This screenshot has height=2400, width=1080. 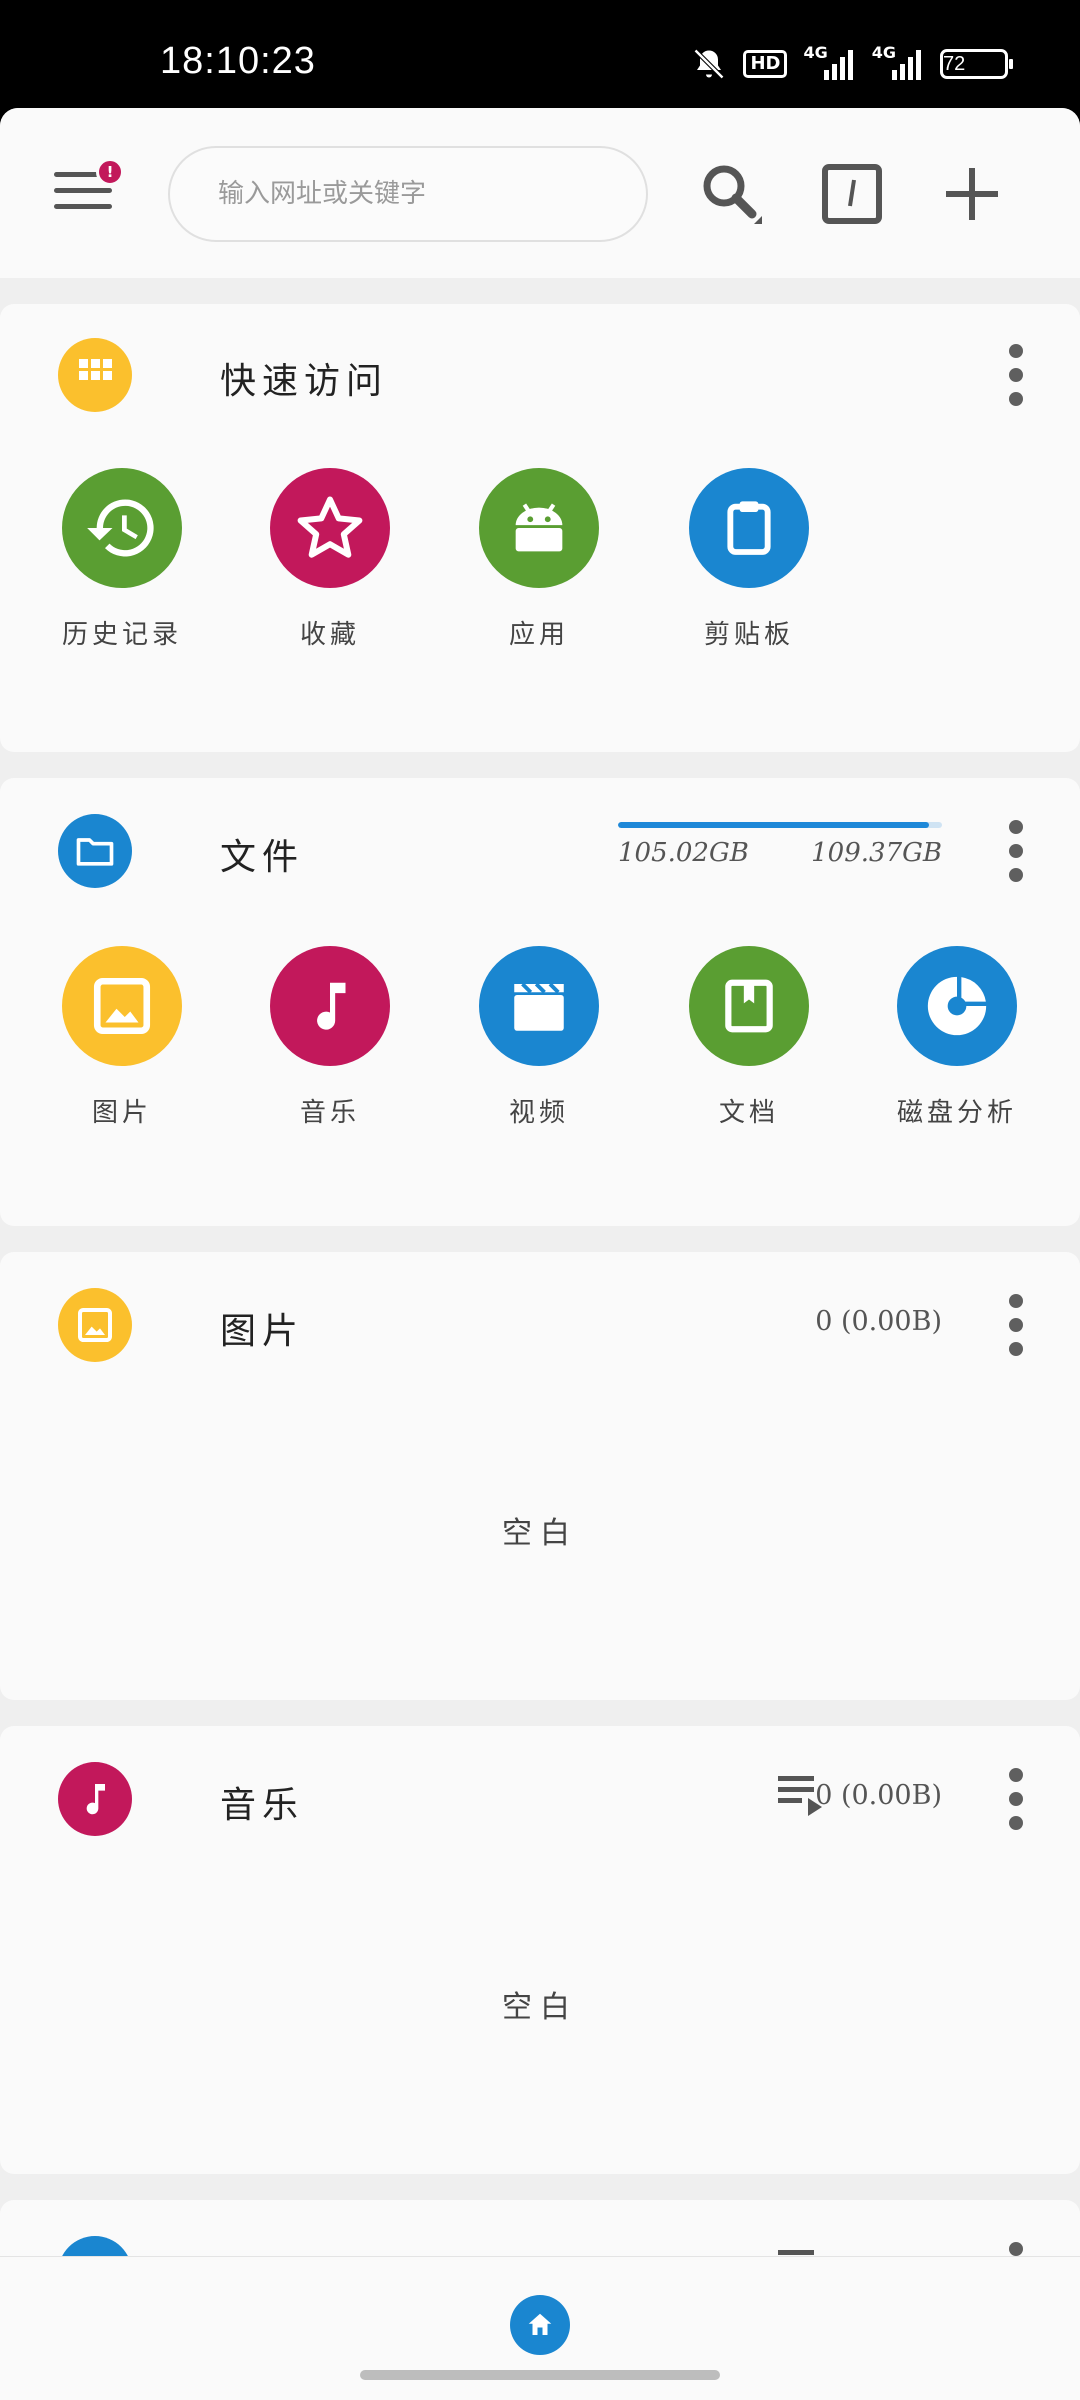 What do you see at coordinates (1016, 851) in the screenshot?
I see `files-more-button` at bounding box center [1016, 851].